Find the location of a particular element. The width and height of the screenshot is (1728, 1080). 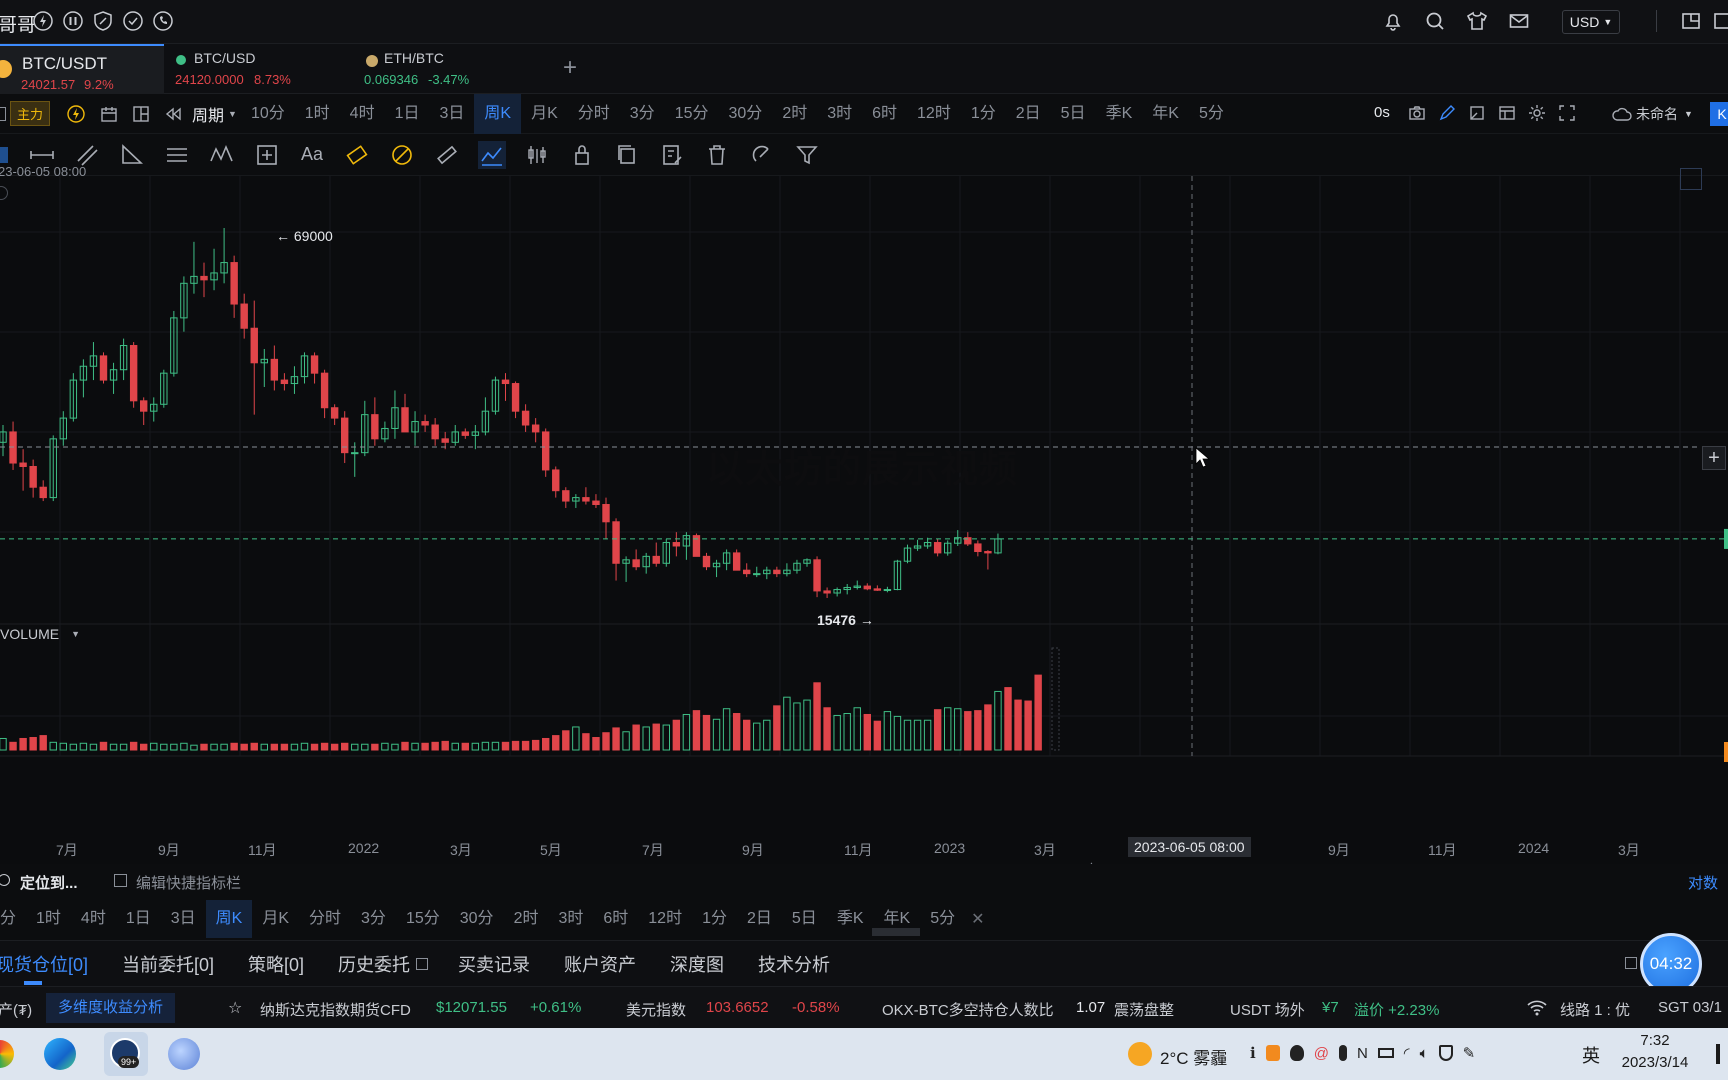

pen-tray-icon: ✎ is located at coordinates (1469, 1053).